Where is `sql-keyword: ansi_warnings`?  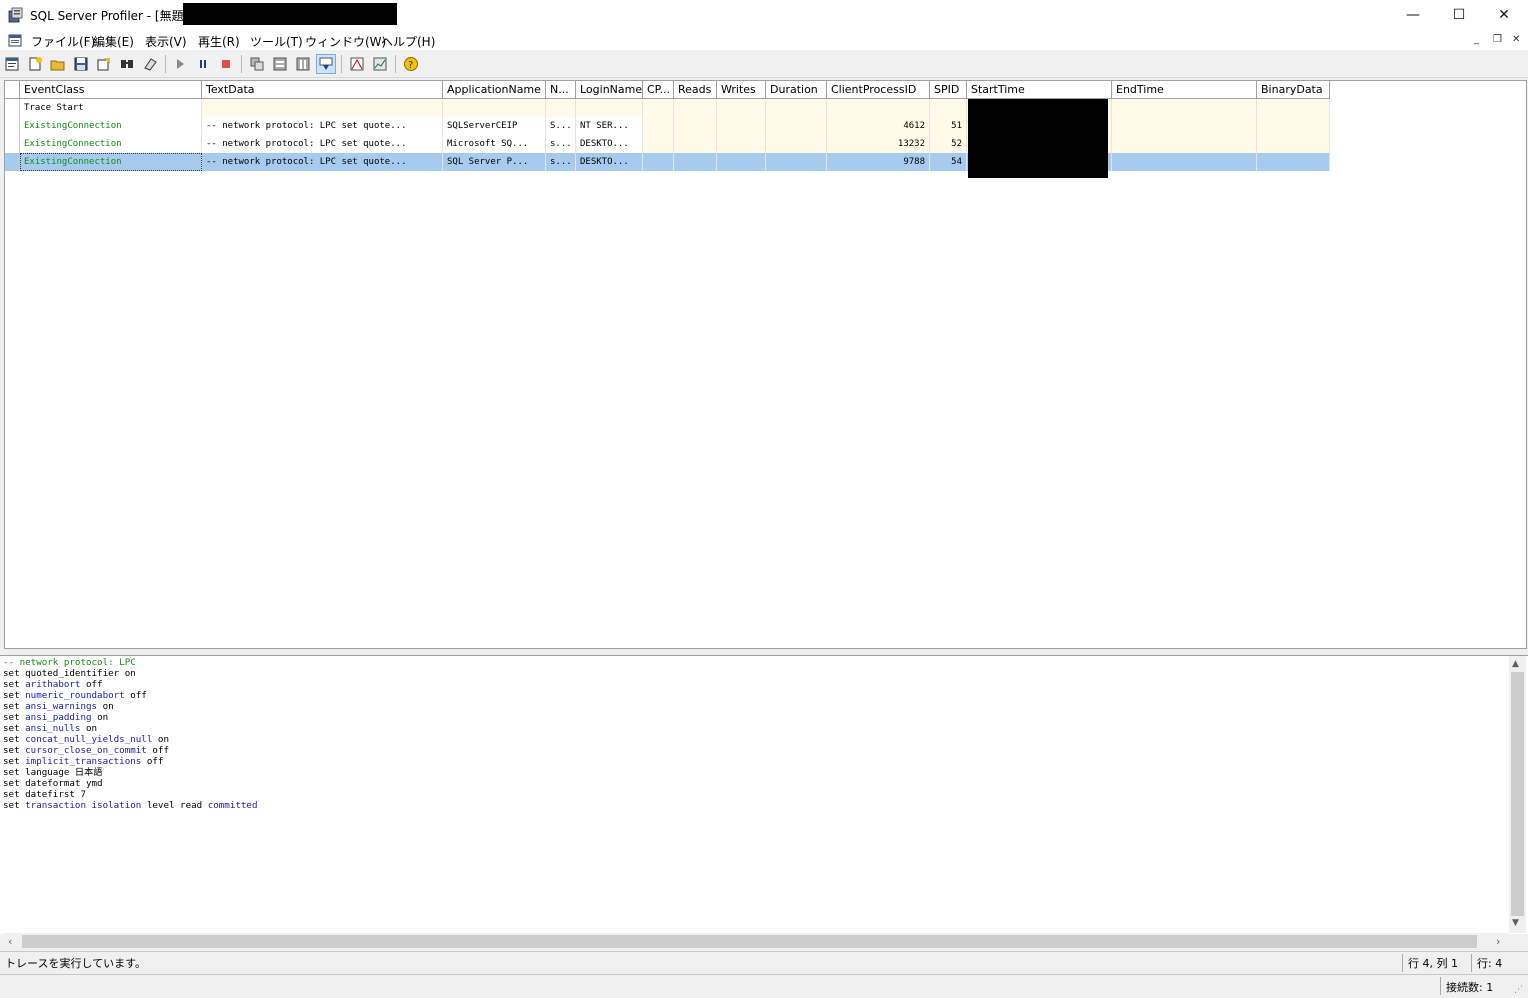 sql-keyword: ansi_warnings is located at coordinates (61, 706).